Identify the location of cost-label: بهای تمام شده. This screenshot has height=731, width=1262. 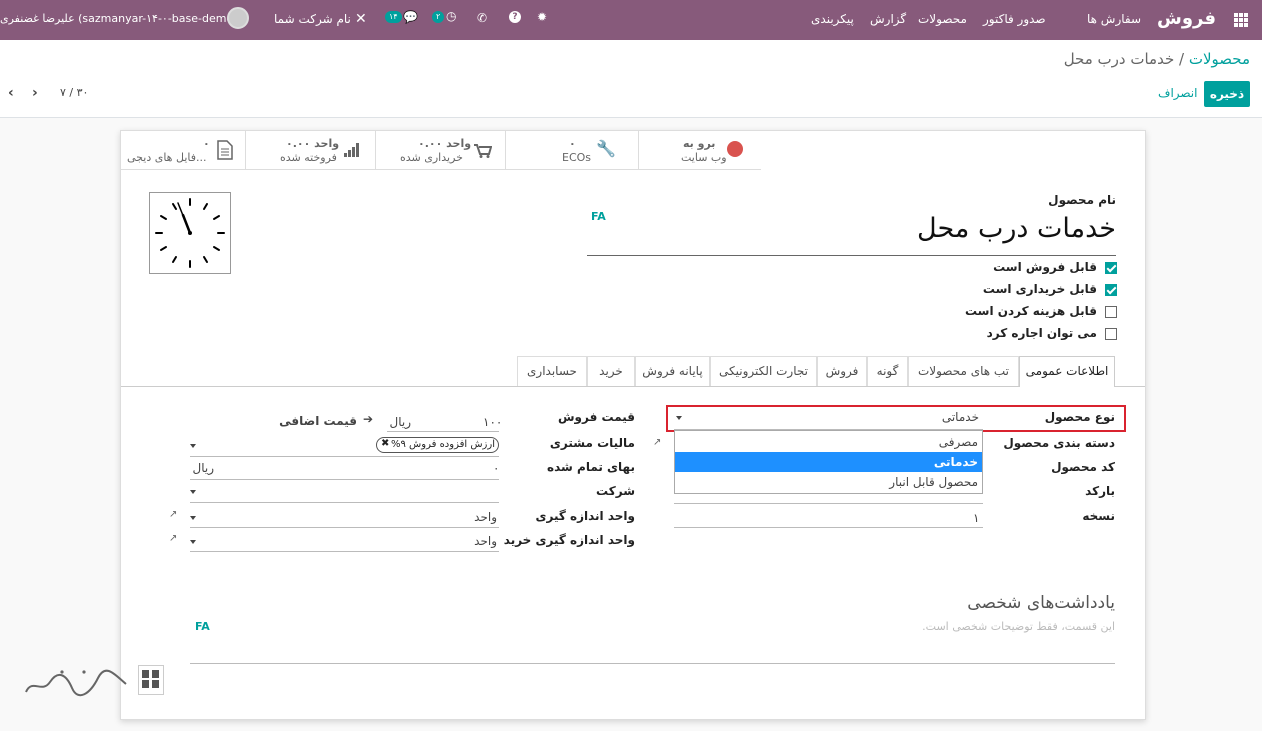
(591, 467).